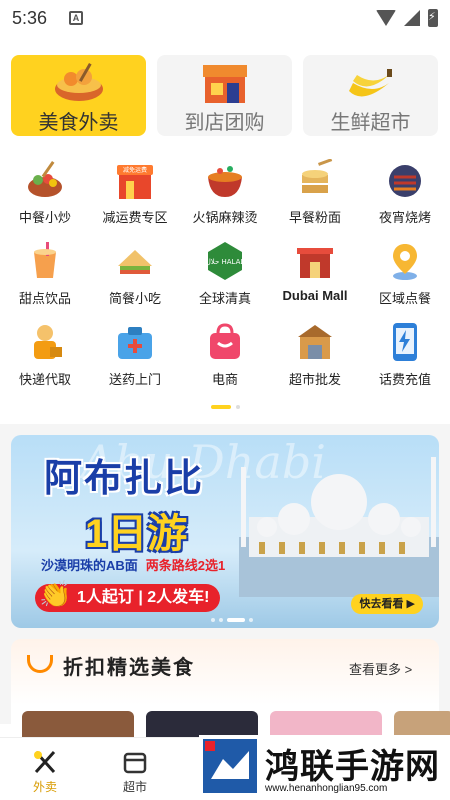 This screenshot has height=800, width=450. I want to click on top-cat-label: 到店团购, so click(224, 123).